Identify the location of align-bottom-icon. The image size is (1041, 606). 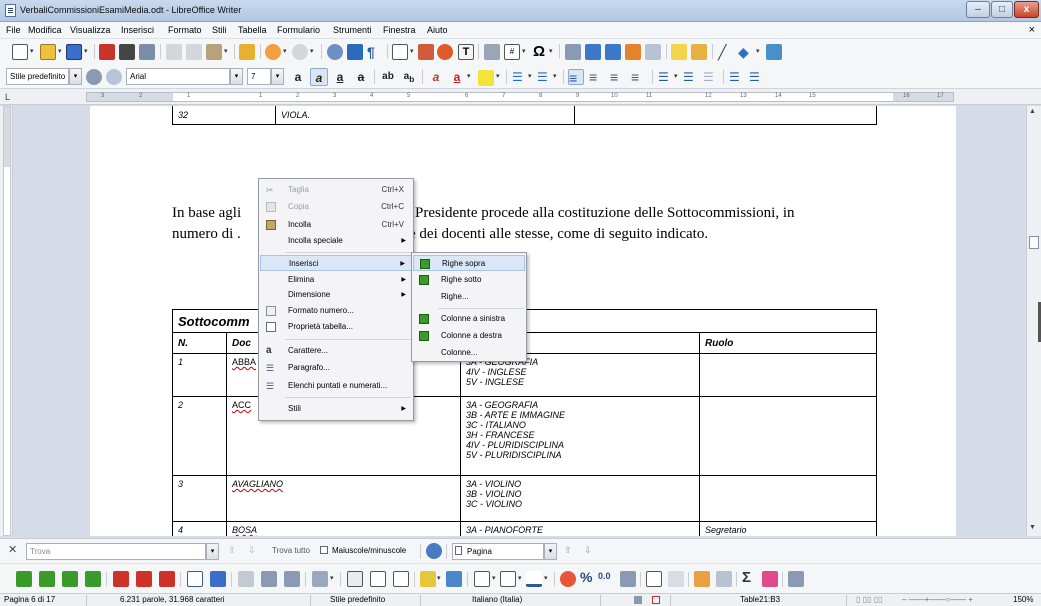
(401, 579).